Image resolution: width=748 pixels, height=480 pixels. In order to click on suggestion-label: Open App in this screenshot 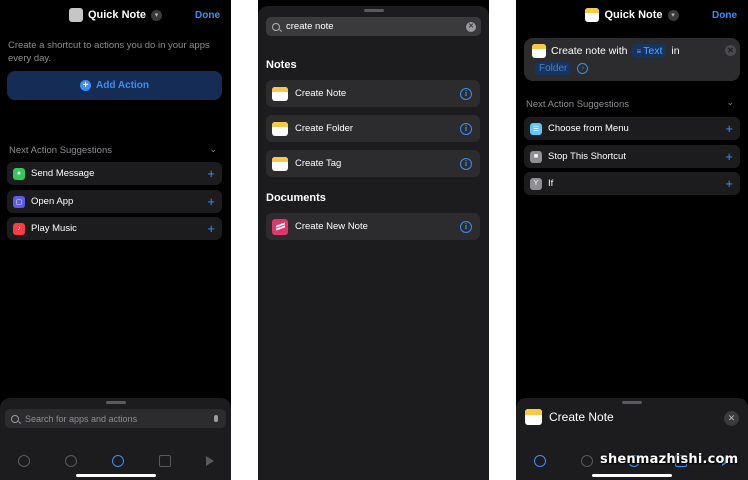, I will do `click(52, 201)`.